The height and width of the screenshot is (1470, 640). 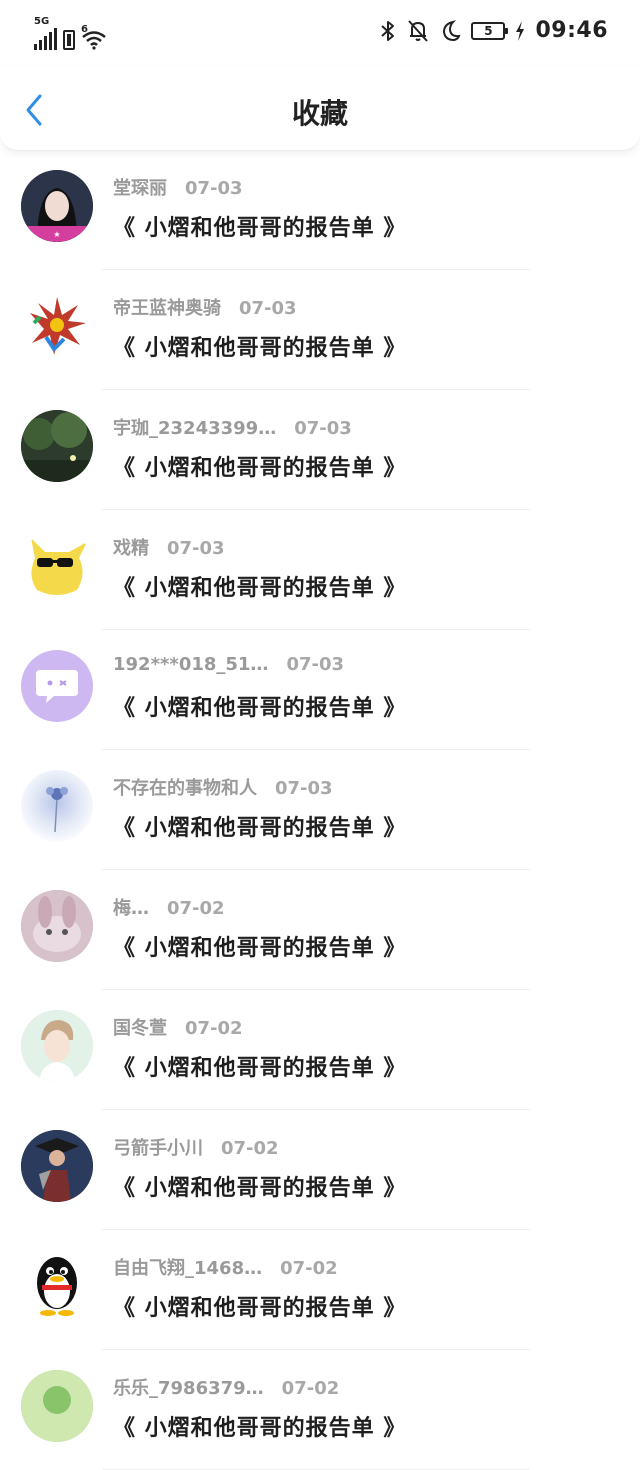 I want to click on nav-header: 收藏, so click(x=320, y=108).